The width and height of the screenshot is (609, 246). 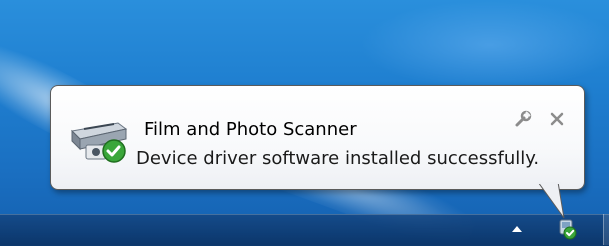 I want to click on scanner-check-icon, so click(x=99, y=142).